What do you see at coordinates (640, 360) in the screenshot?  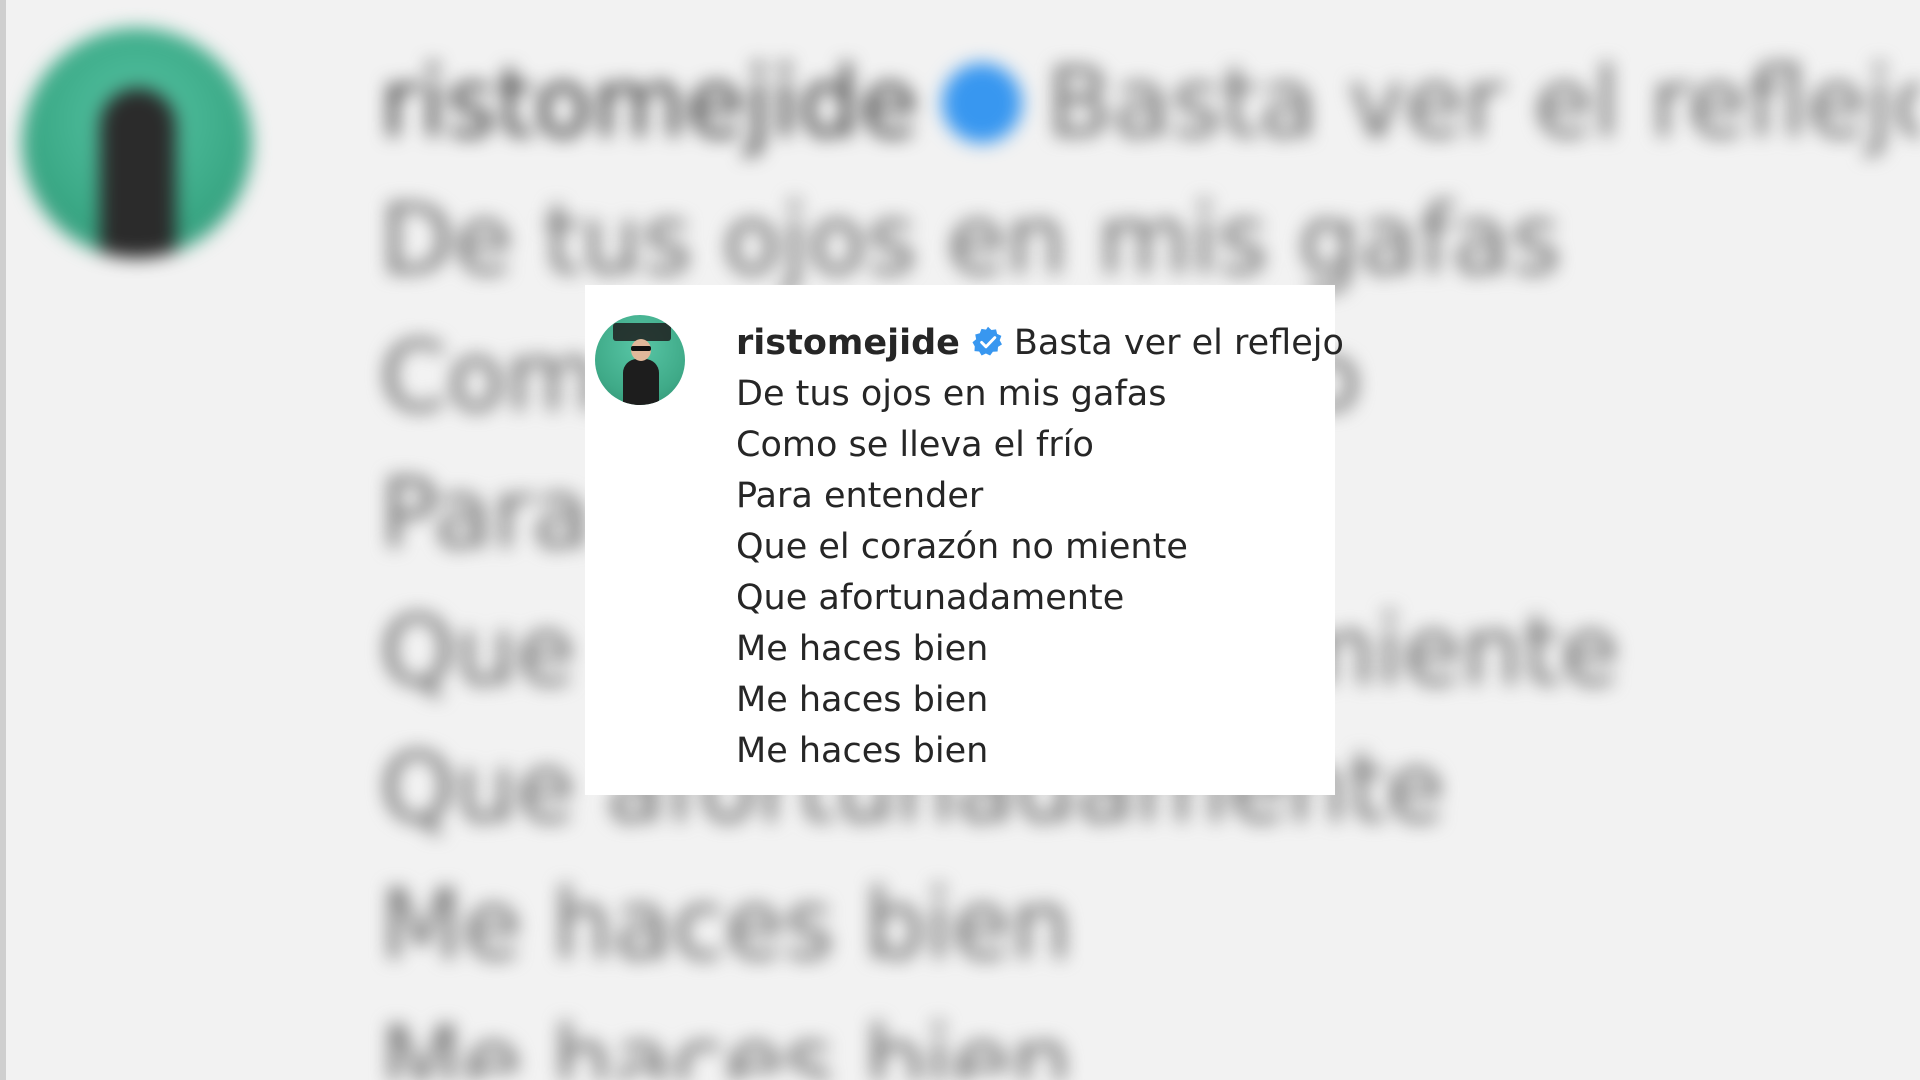 I see `avatar` at bounding box center [640, 360].